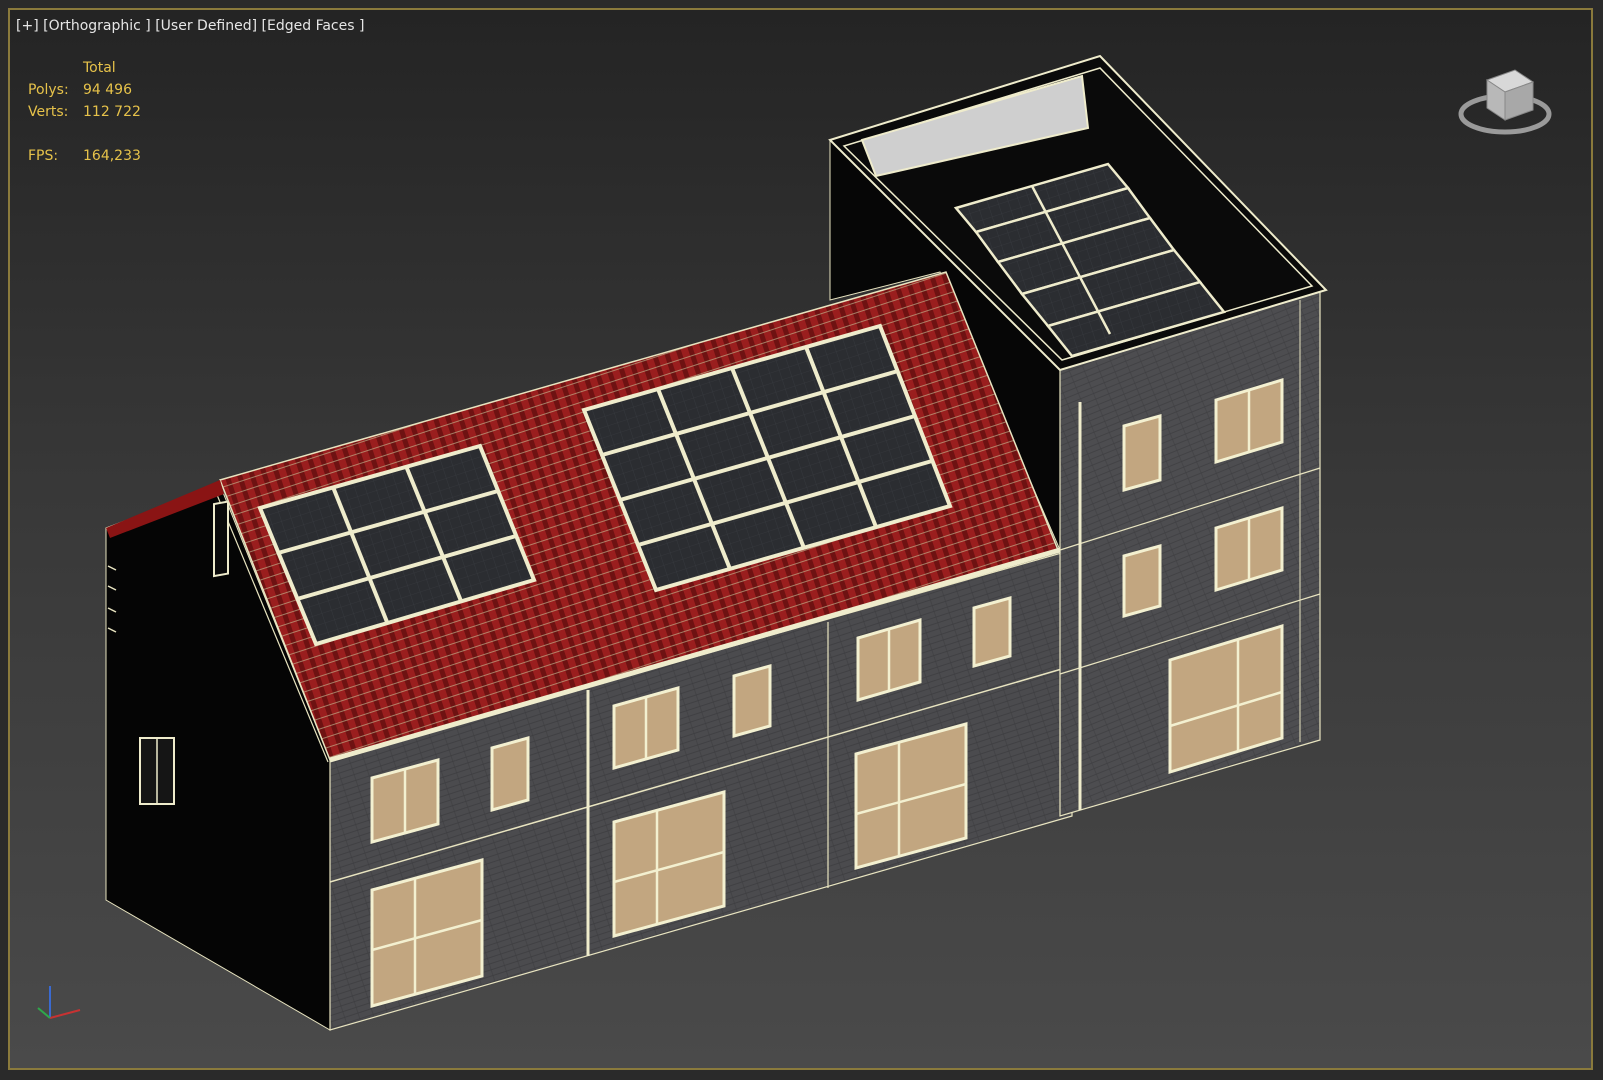 This screenshot has width=1603, height=1080. I want to click on verts-value: 112 722, so click(112, 112).